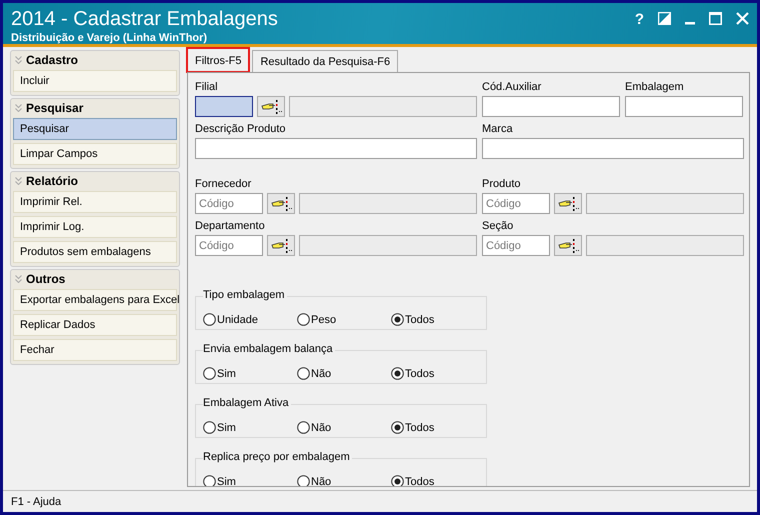  I want to click on sidebar-item: Produtos sem embalagens, so click(95, 252).